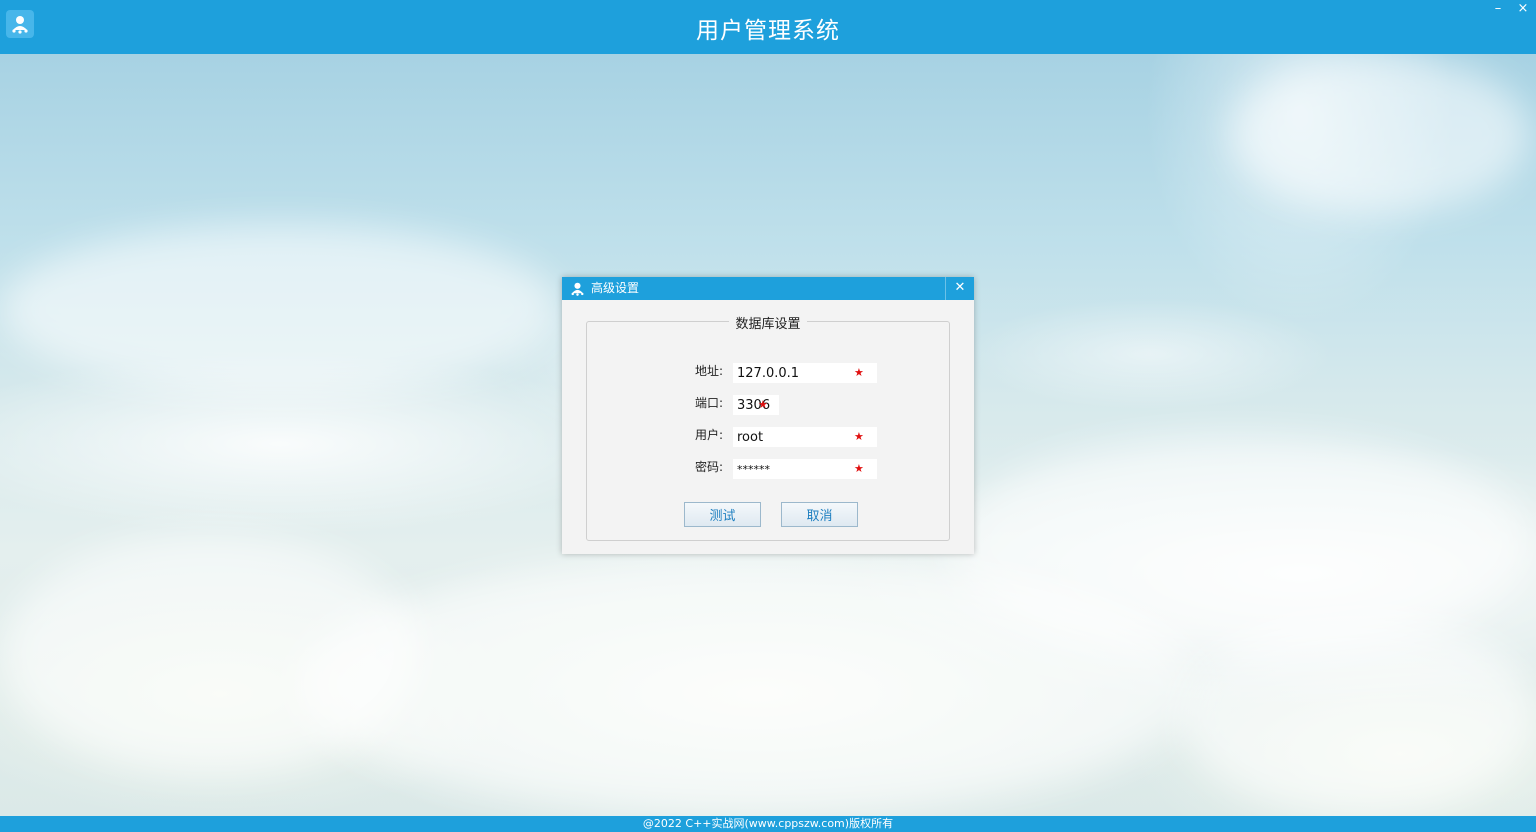 Image resolution: width=1536 pixels, height=832 pixels. Describe the element at coordinates (1498, 9) in the screenshot. I see `minimize-button: –` at that location.